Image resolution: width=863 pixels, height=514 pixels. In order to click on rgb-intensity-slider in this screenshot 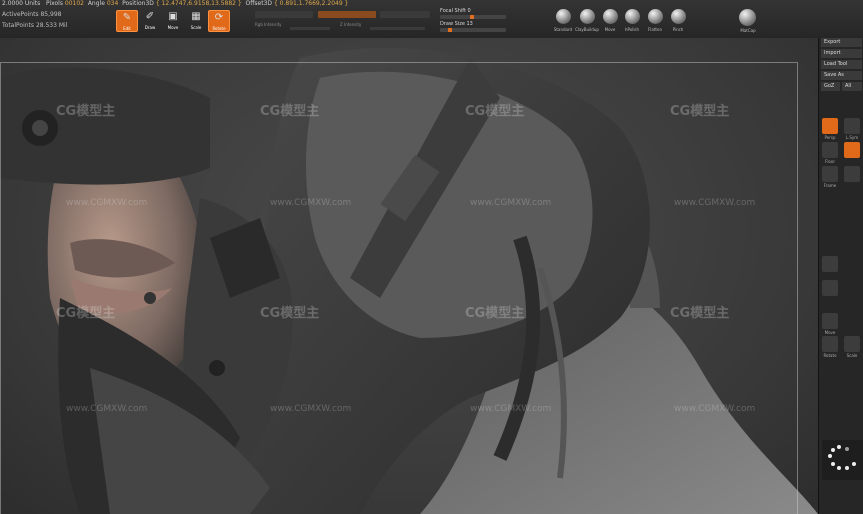, I will do `click(310, 28)`.